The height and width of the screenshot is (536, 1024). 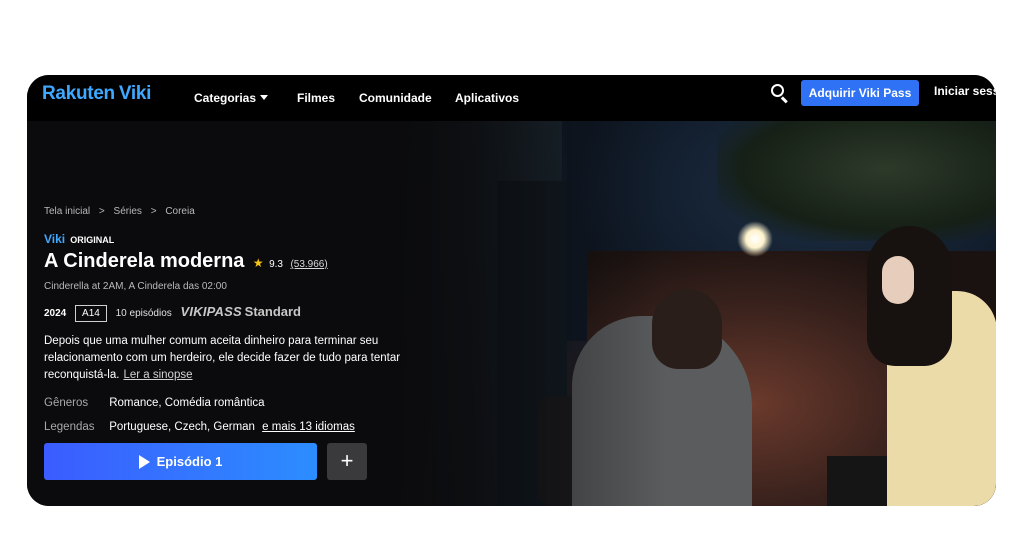 I want to click on nav-comunidade: Comunidade, so click(x=395, y=98).